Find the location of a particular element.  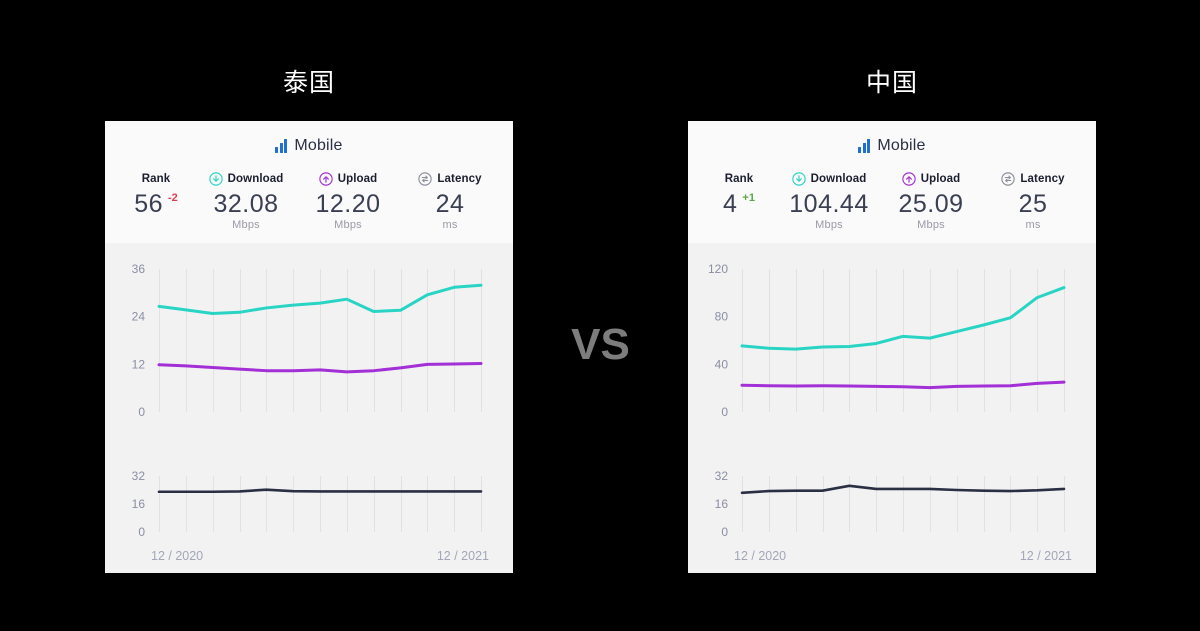

metric-download-unit-right: Mbps is located at coordinates (829, 225).